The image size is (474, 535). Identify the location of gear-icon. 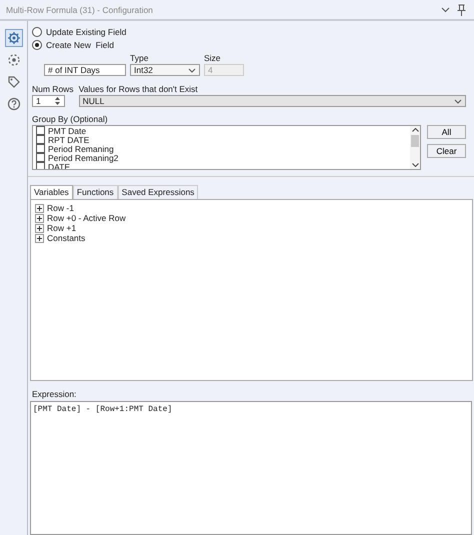
(13, 38).